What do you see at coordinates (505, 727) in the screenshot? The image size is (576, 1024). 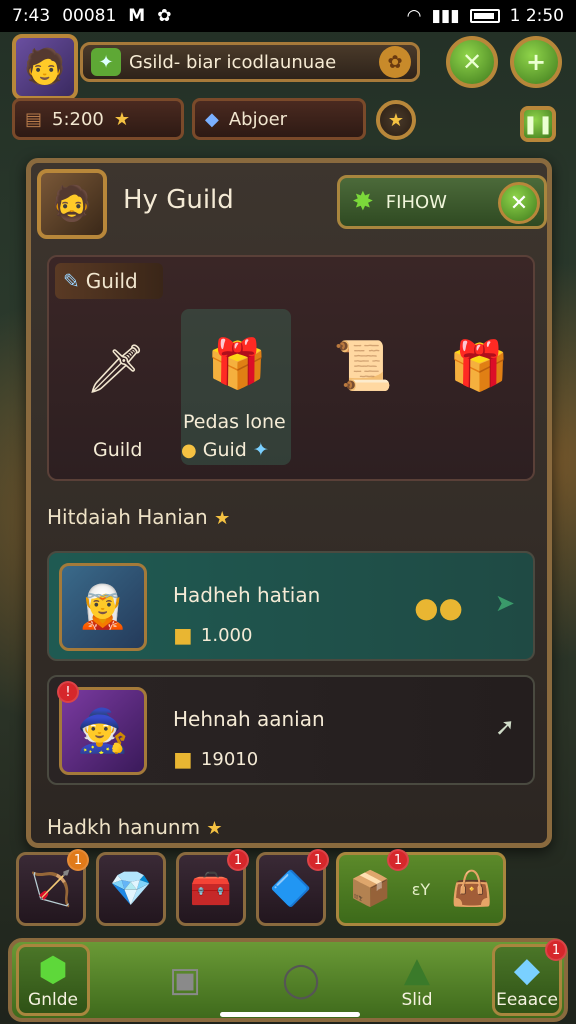 I see `chevron-right-icon: ➚` at bounding box center [505, 727].